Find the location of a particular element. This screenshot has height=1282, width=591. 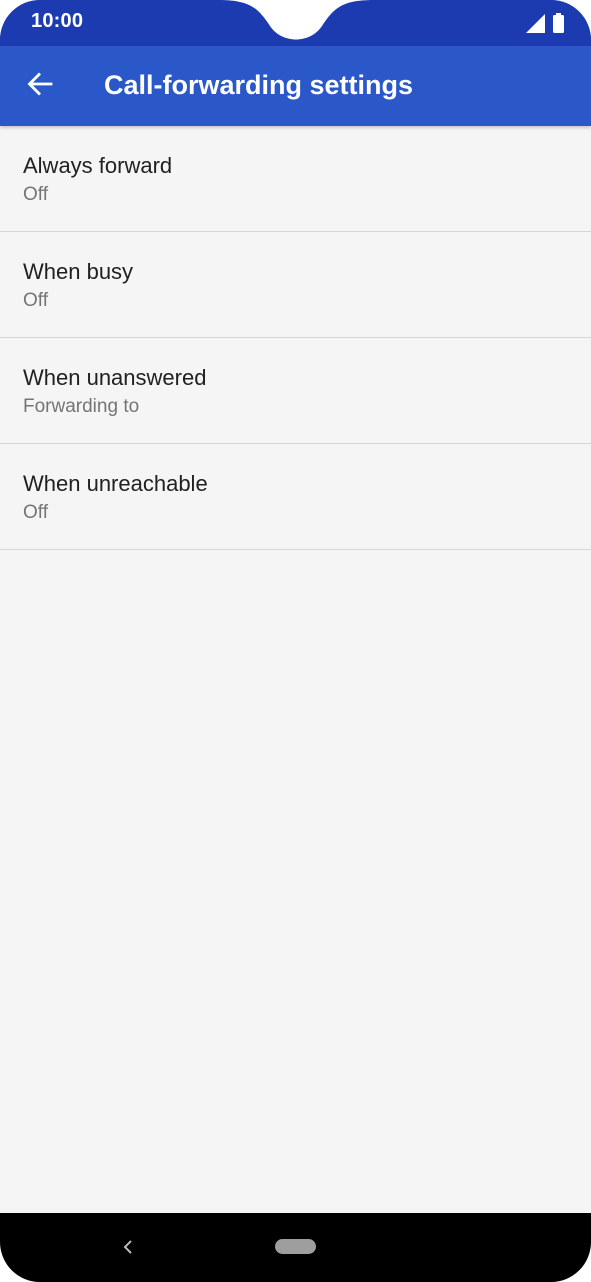

page-title: Call-forwarding settings is located at coordinates (259, 85).